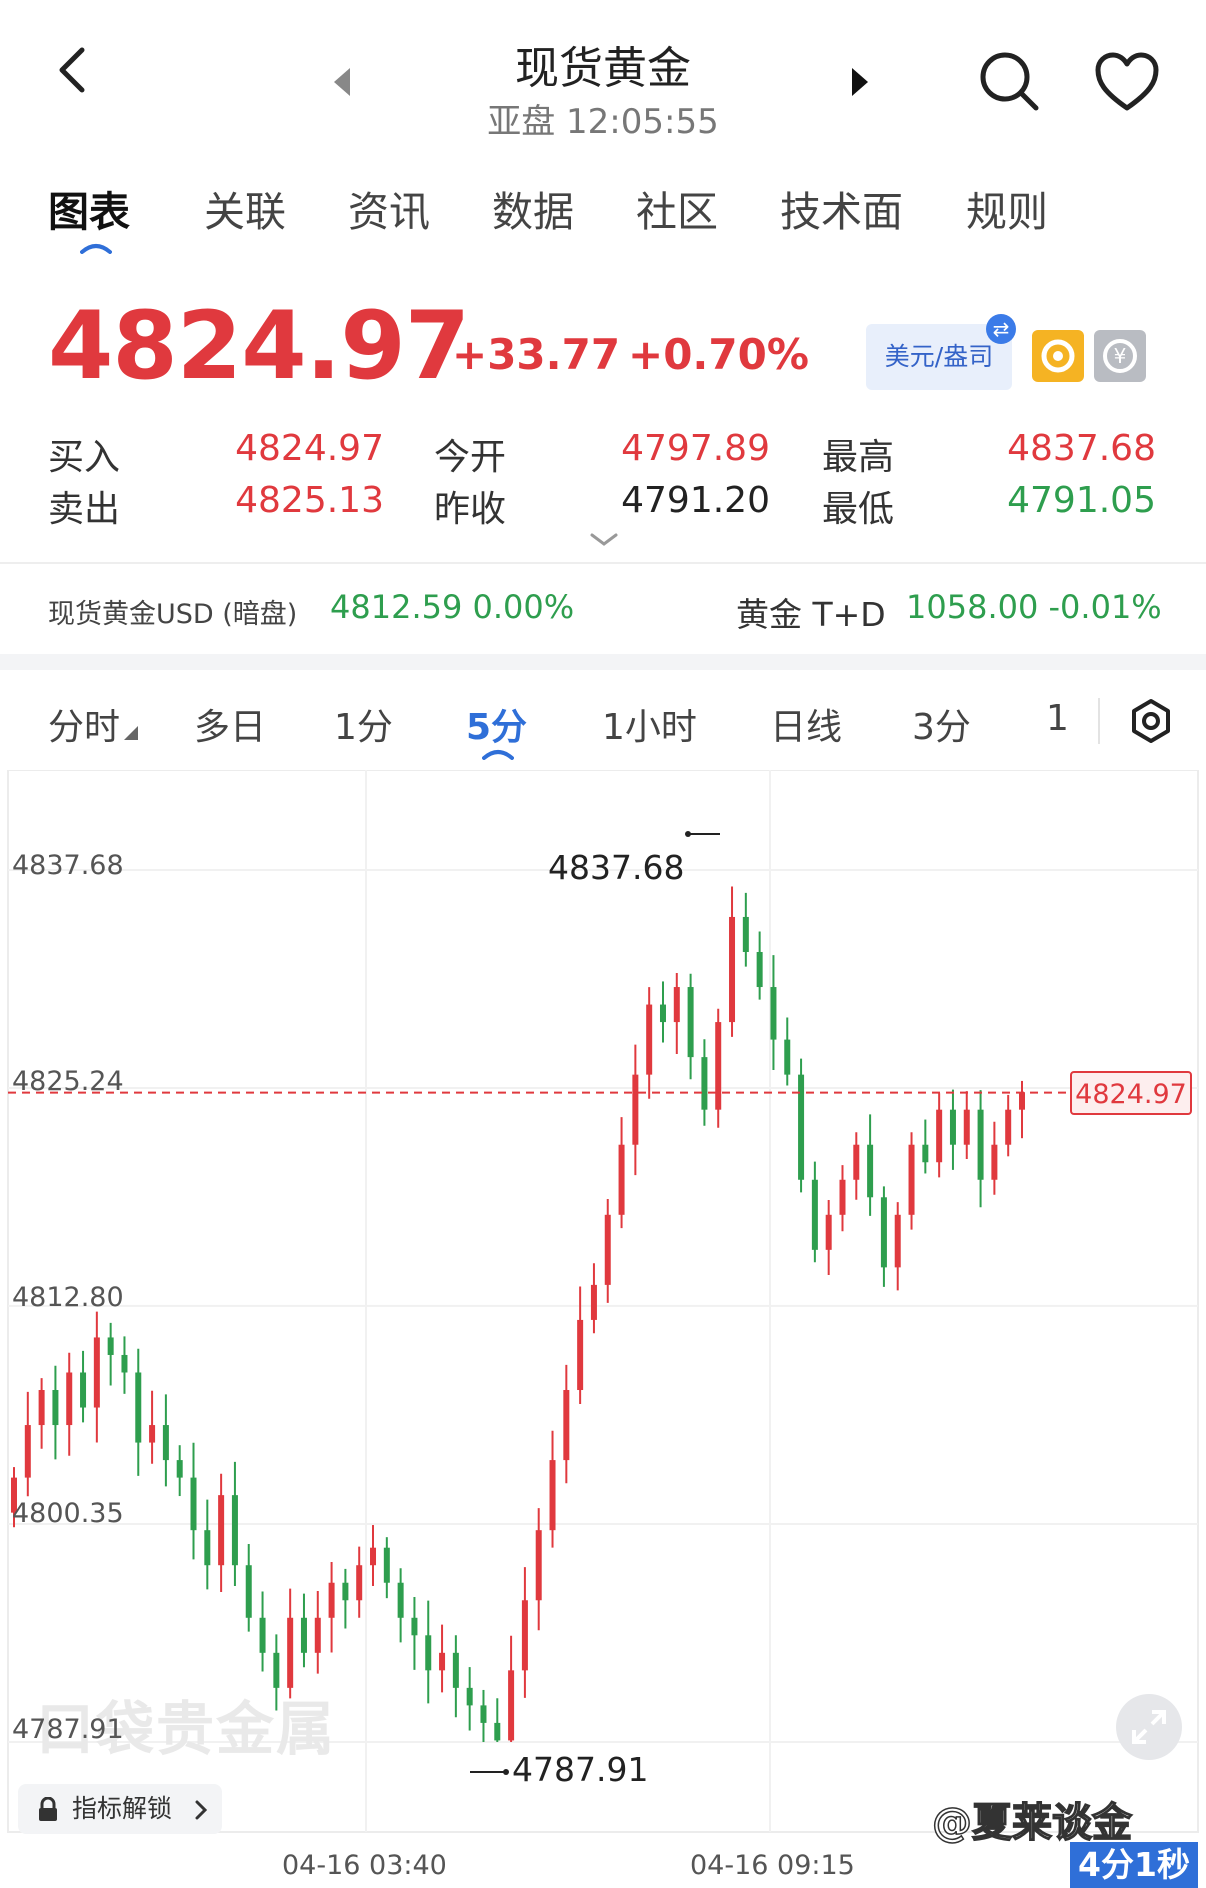  I want to click on tab-community: 社区, so click(677, 208).